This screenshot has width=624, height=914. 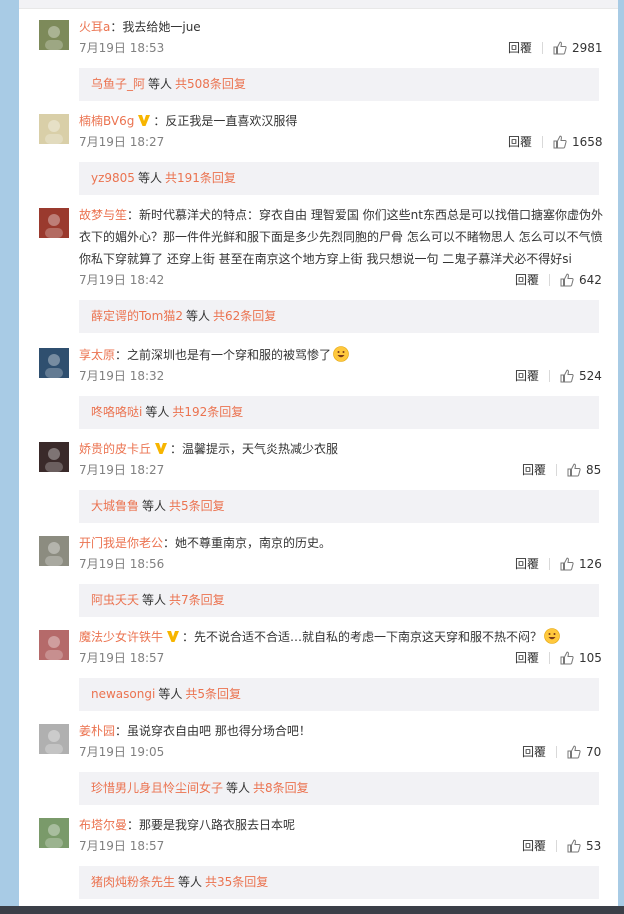 I want to click on sub-reply-user: newasongi, so click(x=123, y=694).